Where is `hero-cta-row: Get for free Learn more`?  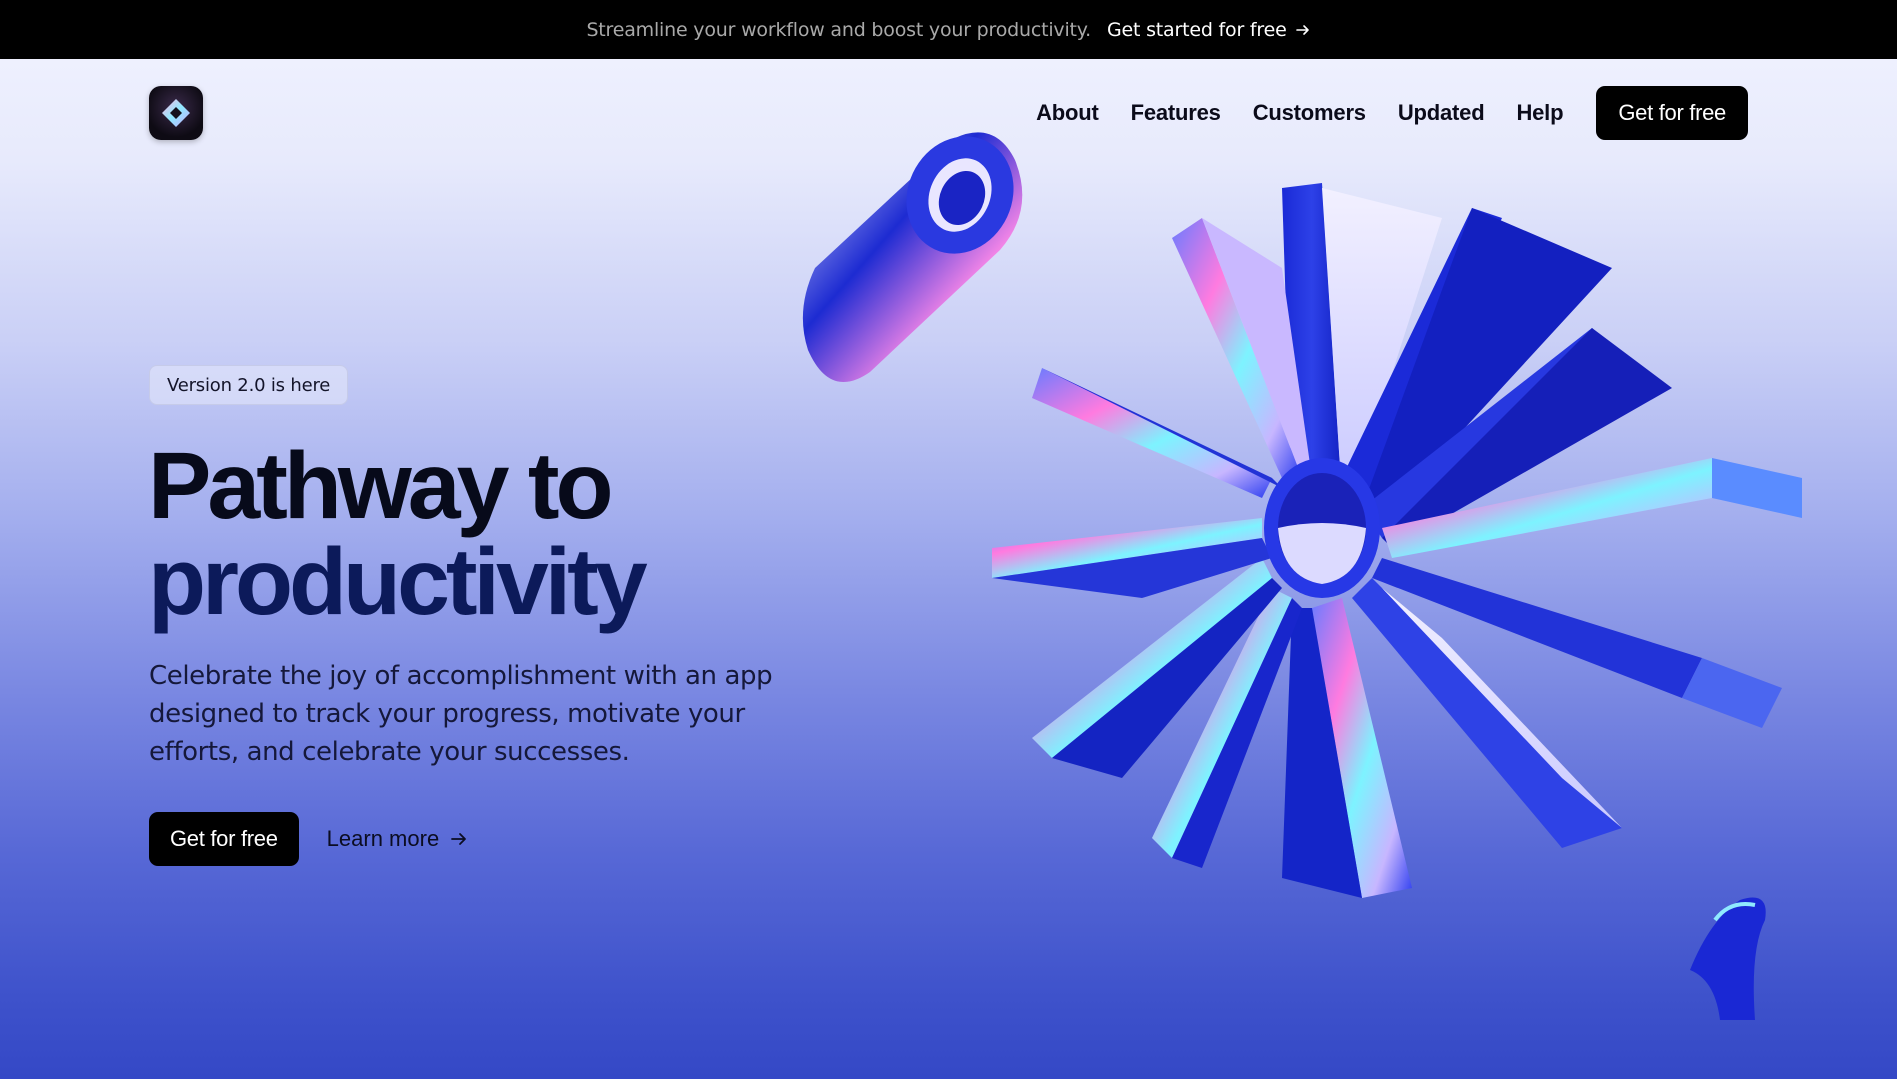 hero-cta-row: Get for free Learn more is located at coordinates (309, 839).